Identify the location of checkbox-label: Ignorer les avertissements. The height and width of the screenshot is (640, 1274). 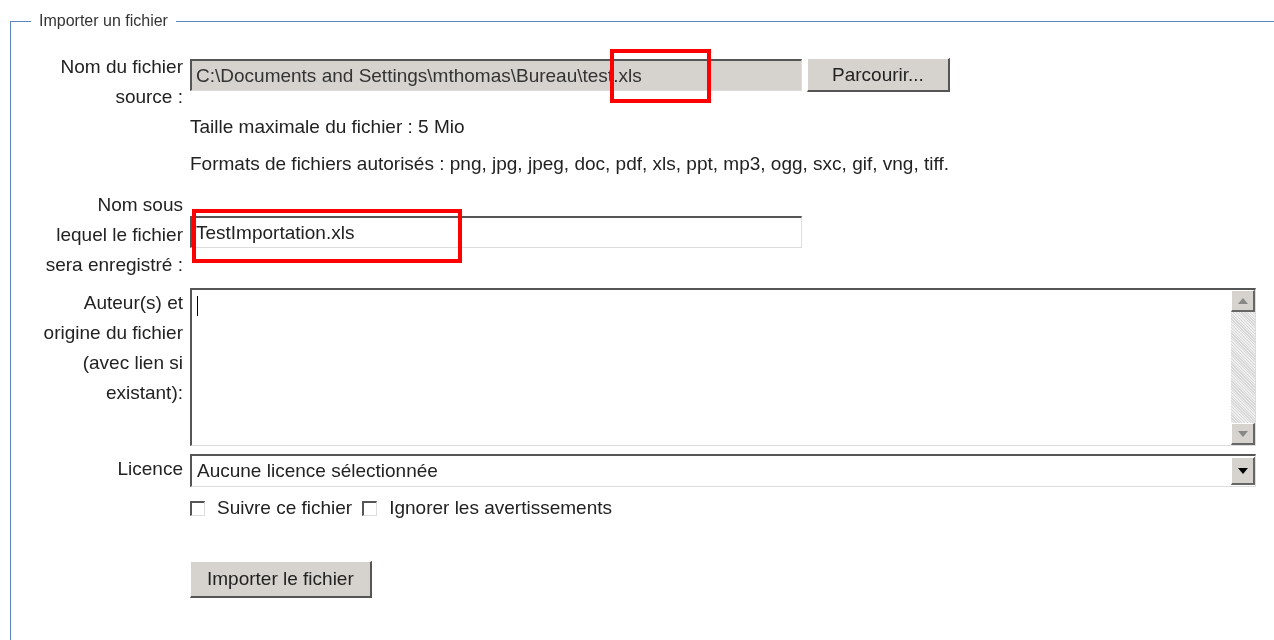
(500, 508).